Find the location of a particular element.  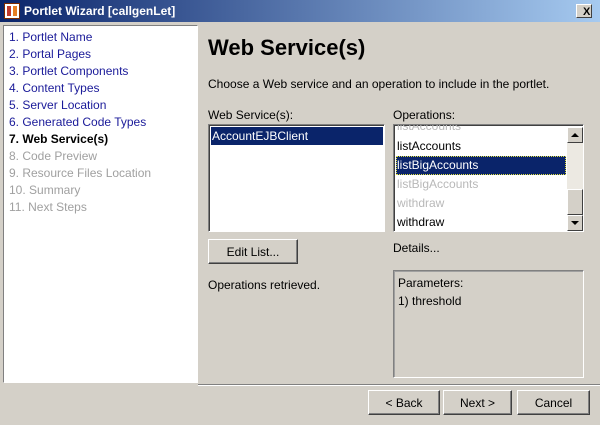

next-button: Next > is located at coordinates (477, 402).